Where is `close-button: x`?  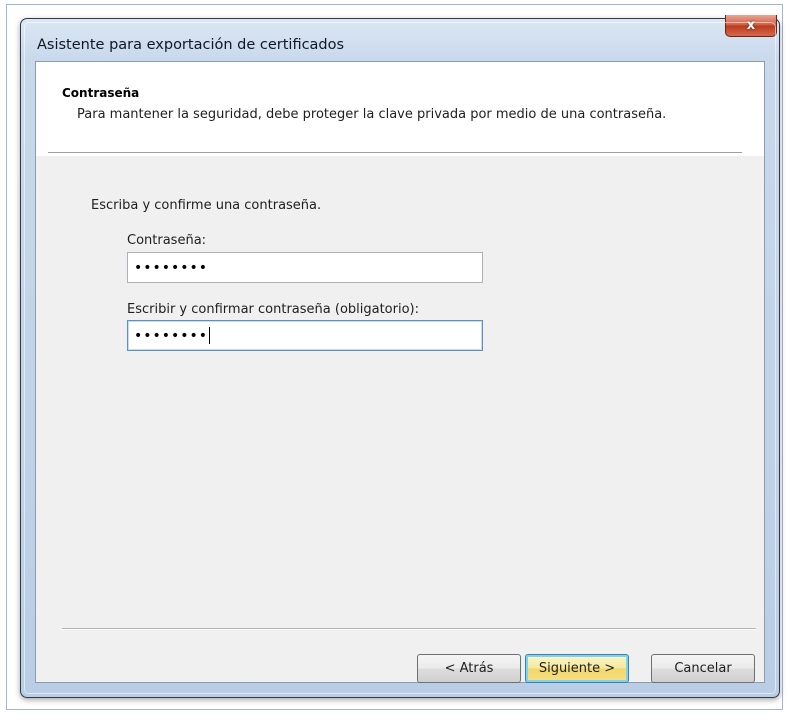 close-button: x is located at coordinates (751, 26).